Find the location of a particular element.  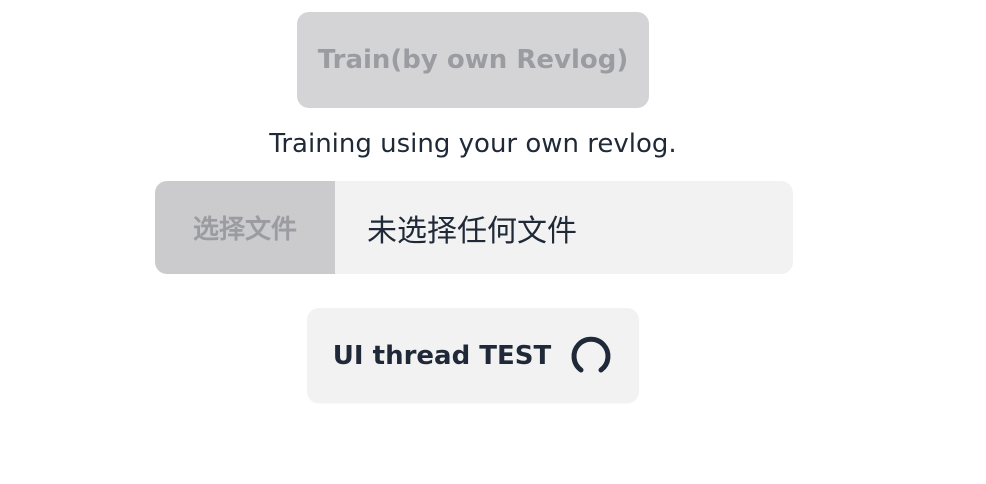

ui-thread-test-button: UI thread TEST is located at coordinates (473, 355).